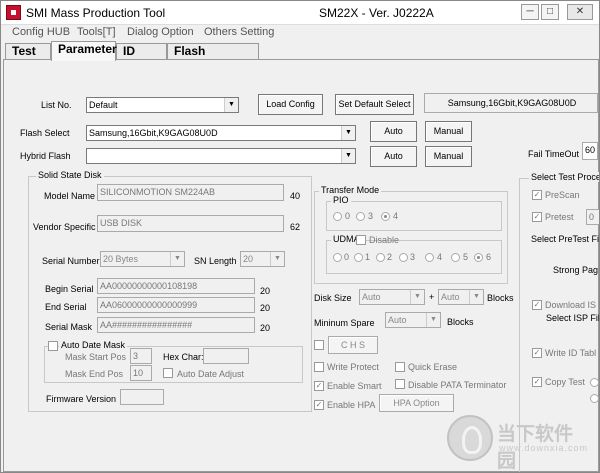  What do you see at coordinates (530, 12) in the screenshot?
I see `minimize-icon: ─` at bounding box center [530, 12].